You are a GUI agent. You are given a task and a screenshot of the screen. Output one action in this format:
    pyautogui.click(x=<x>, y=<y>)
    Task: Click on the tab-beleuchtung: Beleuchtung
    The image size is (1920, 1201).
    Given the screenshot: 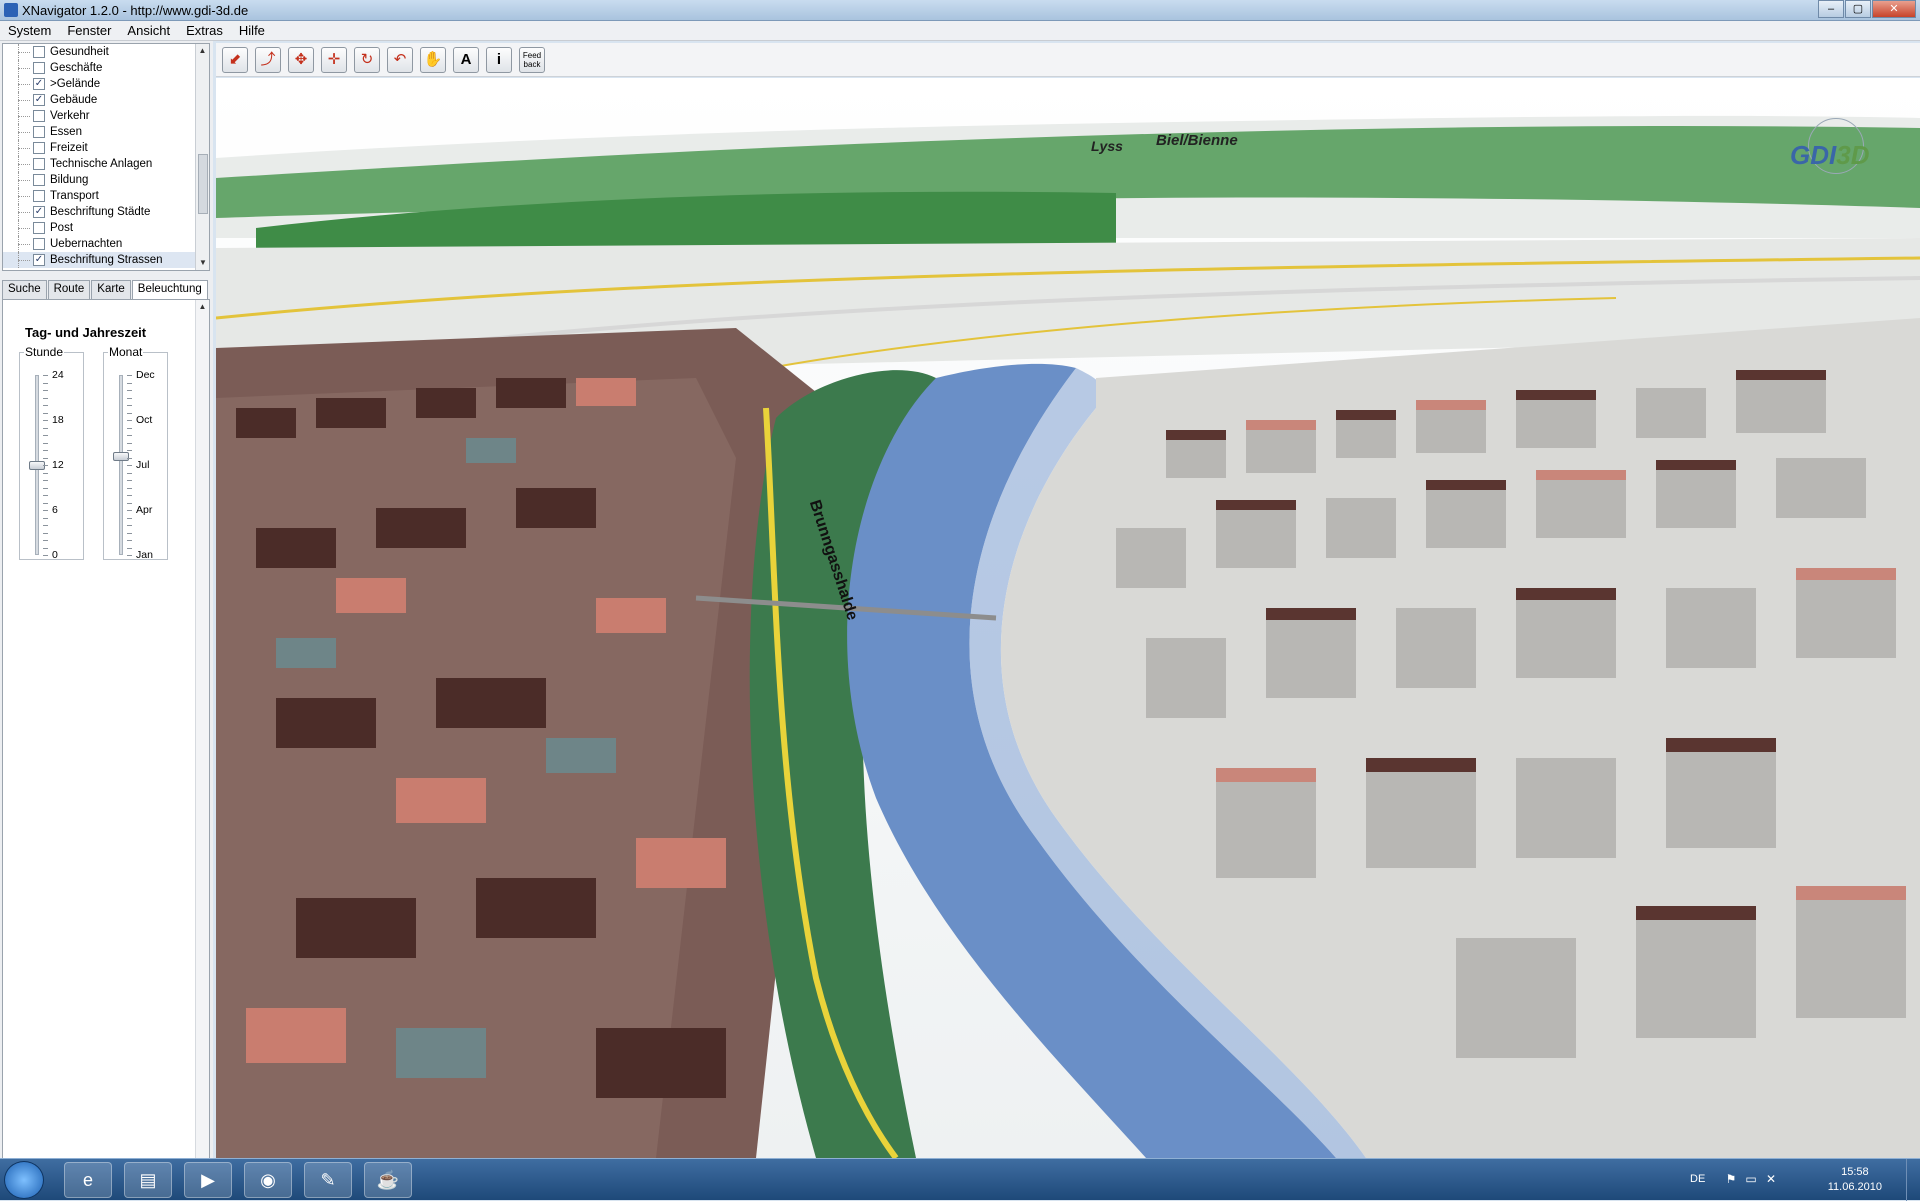 What is the action you would take?
    pyautogui.click(x=169, y=290)
    